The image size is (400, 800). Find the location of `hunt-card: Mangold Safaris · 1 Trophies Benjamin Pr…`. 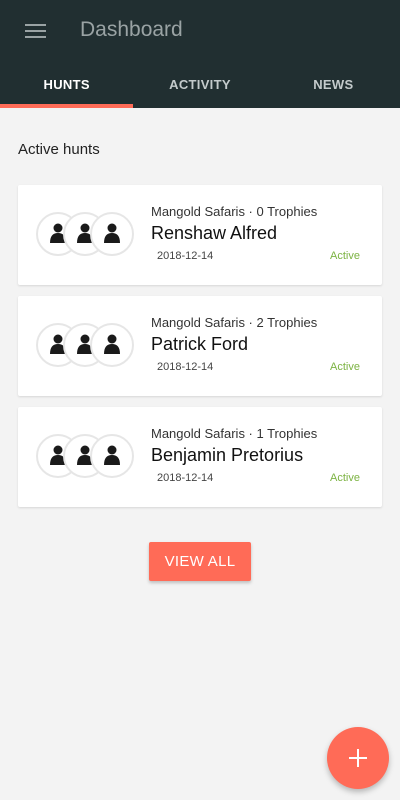

hunt-card: Mangold Safaris · 1 Trophies Benjamin Pr… is located at coordinates (200, 457).